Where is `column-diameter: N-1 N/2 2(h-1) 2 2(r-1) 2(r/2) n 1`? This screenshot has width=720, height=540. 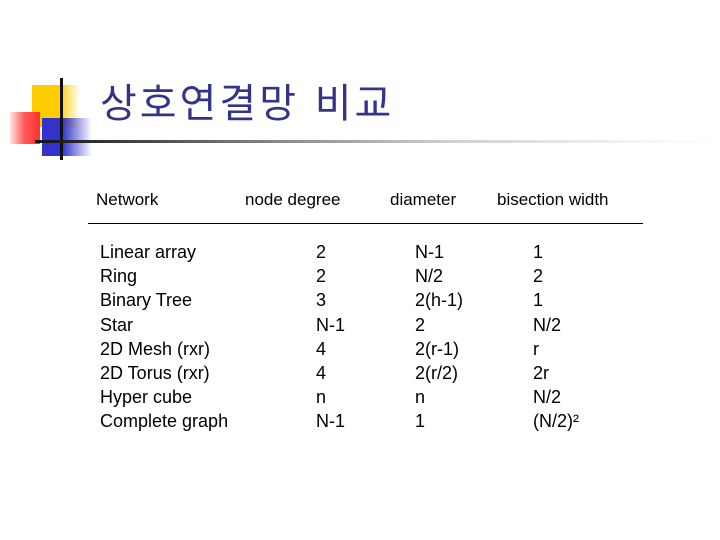
column-diameter: N-1 N/2 2(h-1) 2 2(r-1) 2(r/2) n 1 is located at coordinates (439, 337).